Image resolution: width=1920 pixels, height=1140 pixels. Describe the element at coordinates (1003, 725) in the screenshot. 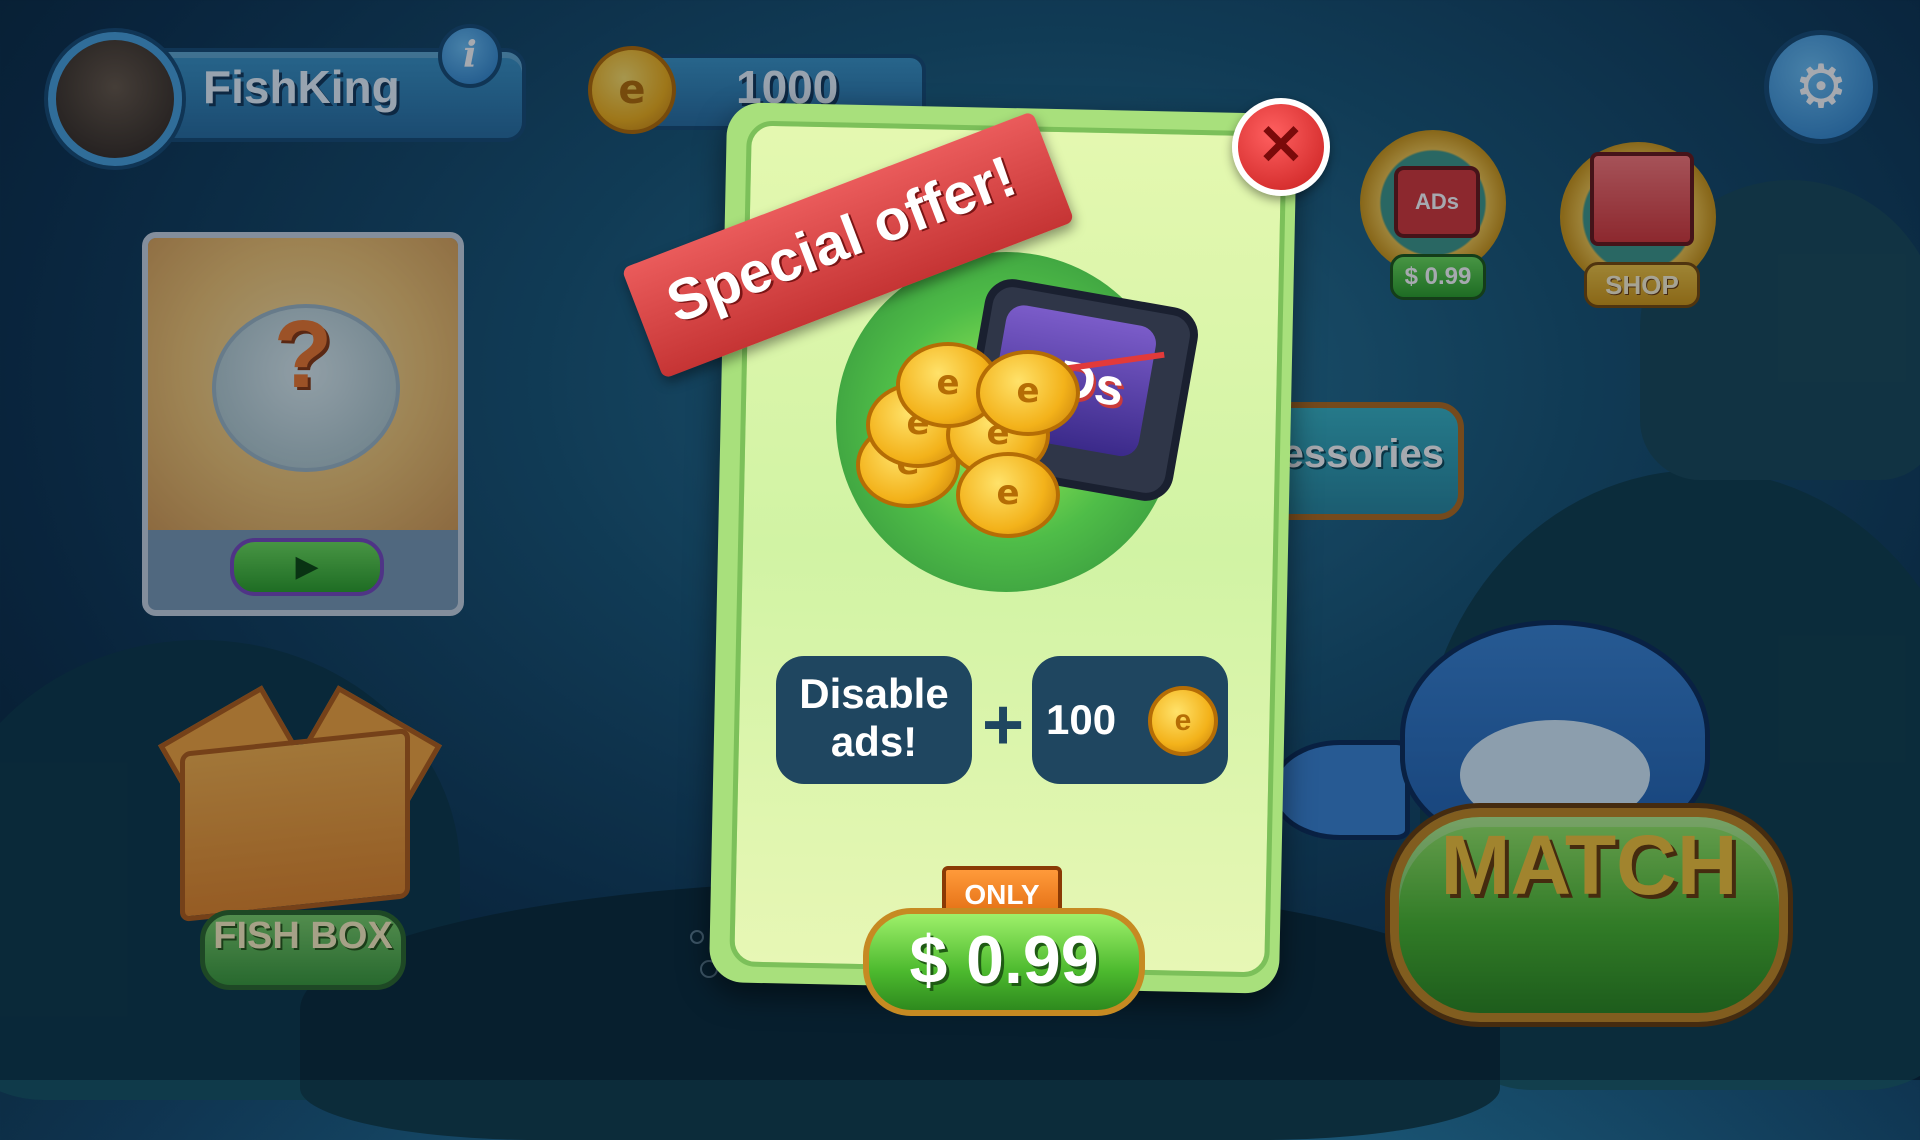

I see `plus-sign: +` at that location.